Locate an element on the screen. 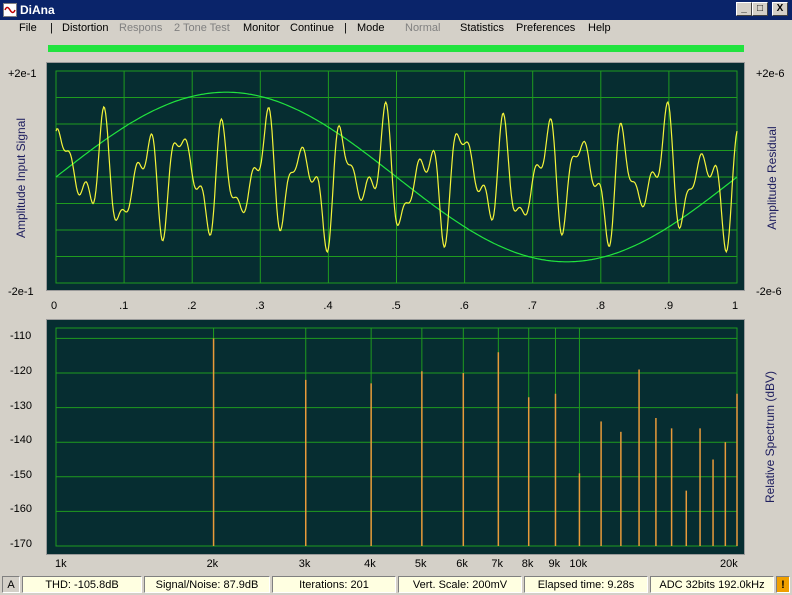  spectrum-x-tick-label: 1k is located at coordinates (61, 564).